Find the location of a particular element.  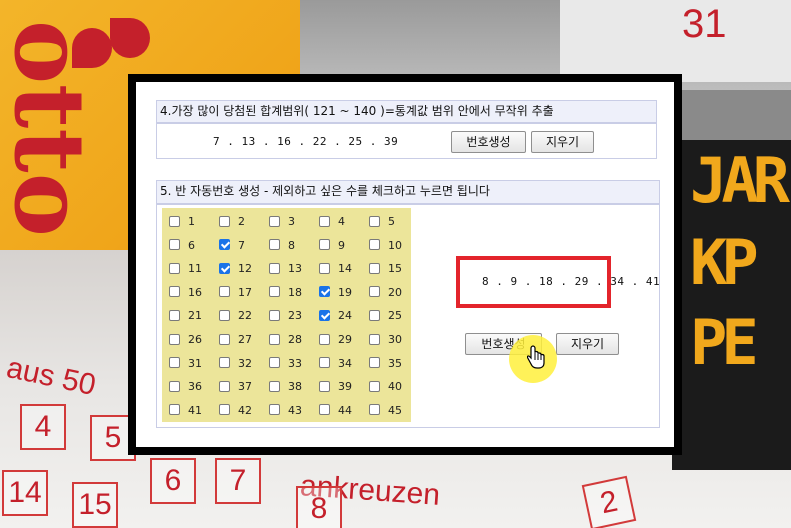

number-checkbox-item: 1 is located at coordinates (182, 222).